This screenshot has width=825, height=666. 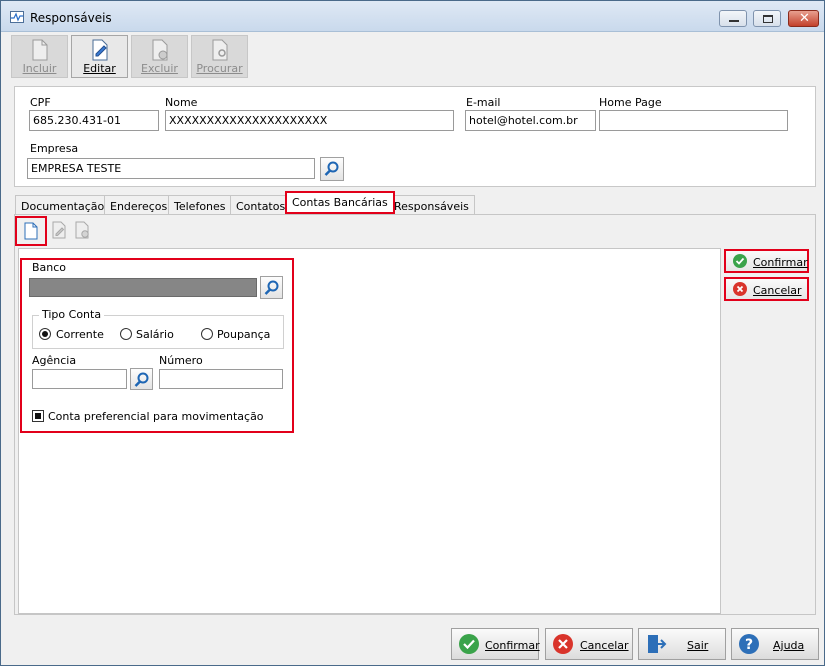 What do you see at coordinates (734, 21) in the screenshot?
I see `minimize-icon` at bounding box center [734, 21].